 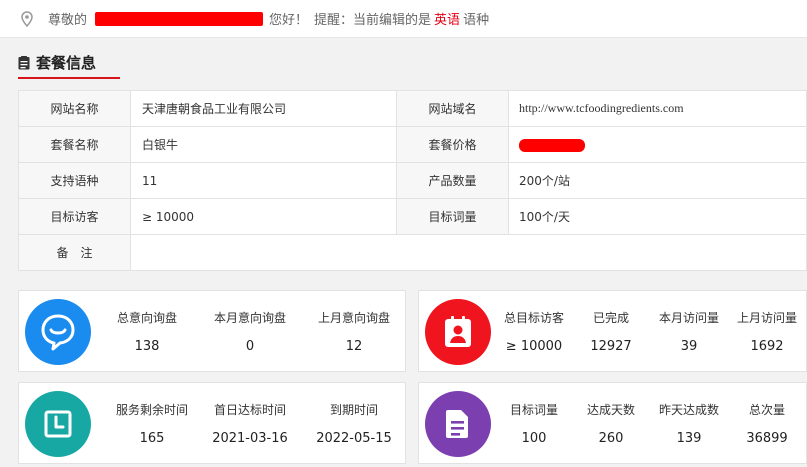 I want to click on chat-bubble-icon, so click(x=58, y=332).